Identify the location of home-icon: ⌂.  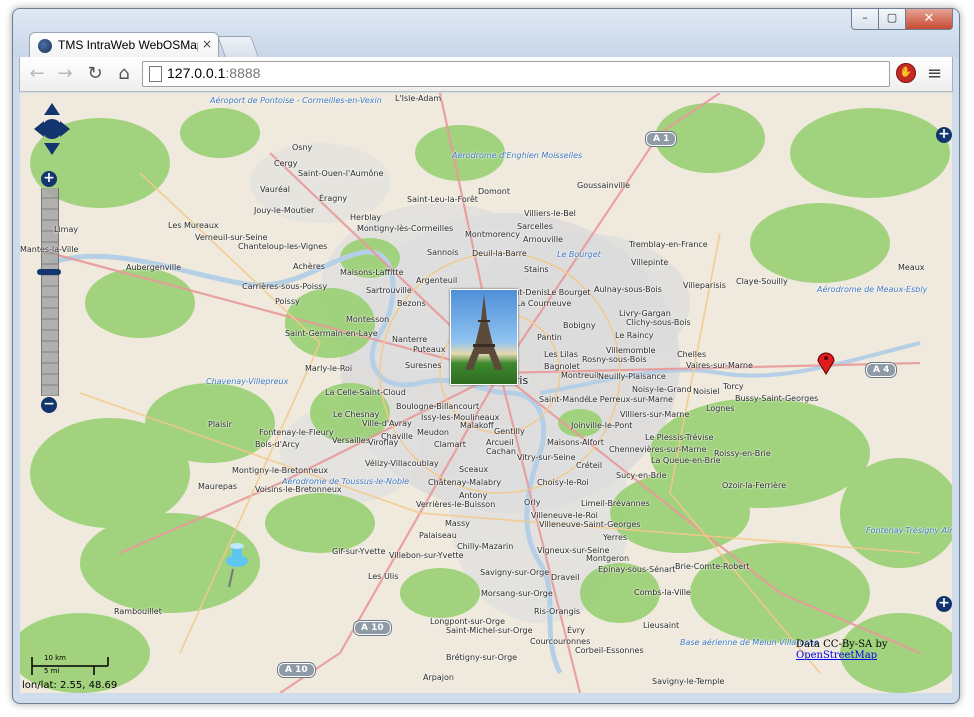
(124, 74).